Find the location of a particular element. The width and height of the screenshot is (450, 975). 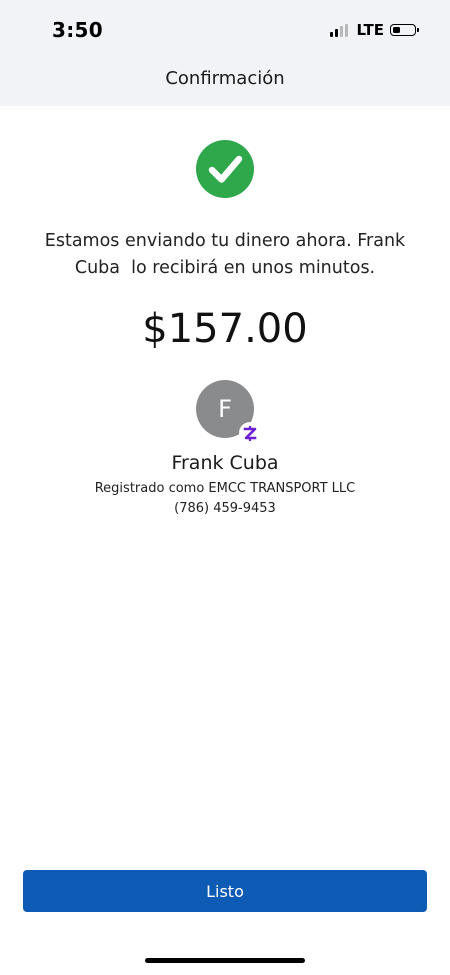

battery-icon is located at coordinates (404, 30).